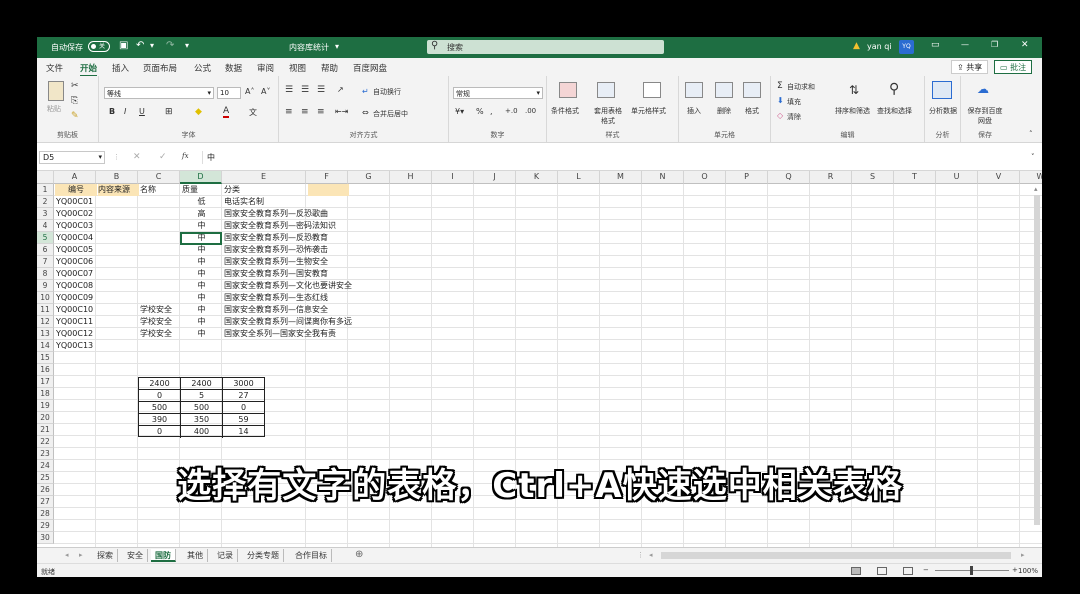  What do you see at coordinates (45, 538) in the screenshot?
I see `row-header-30: 30` at bounding box center [45, 538].